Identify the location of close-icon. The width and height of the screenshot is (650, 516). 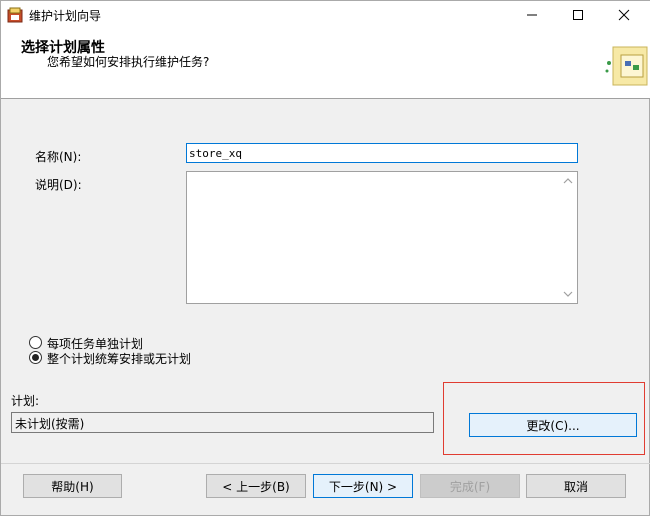
(624, 15).